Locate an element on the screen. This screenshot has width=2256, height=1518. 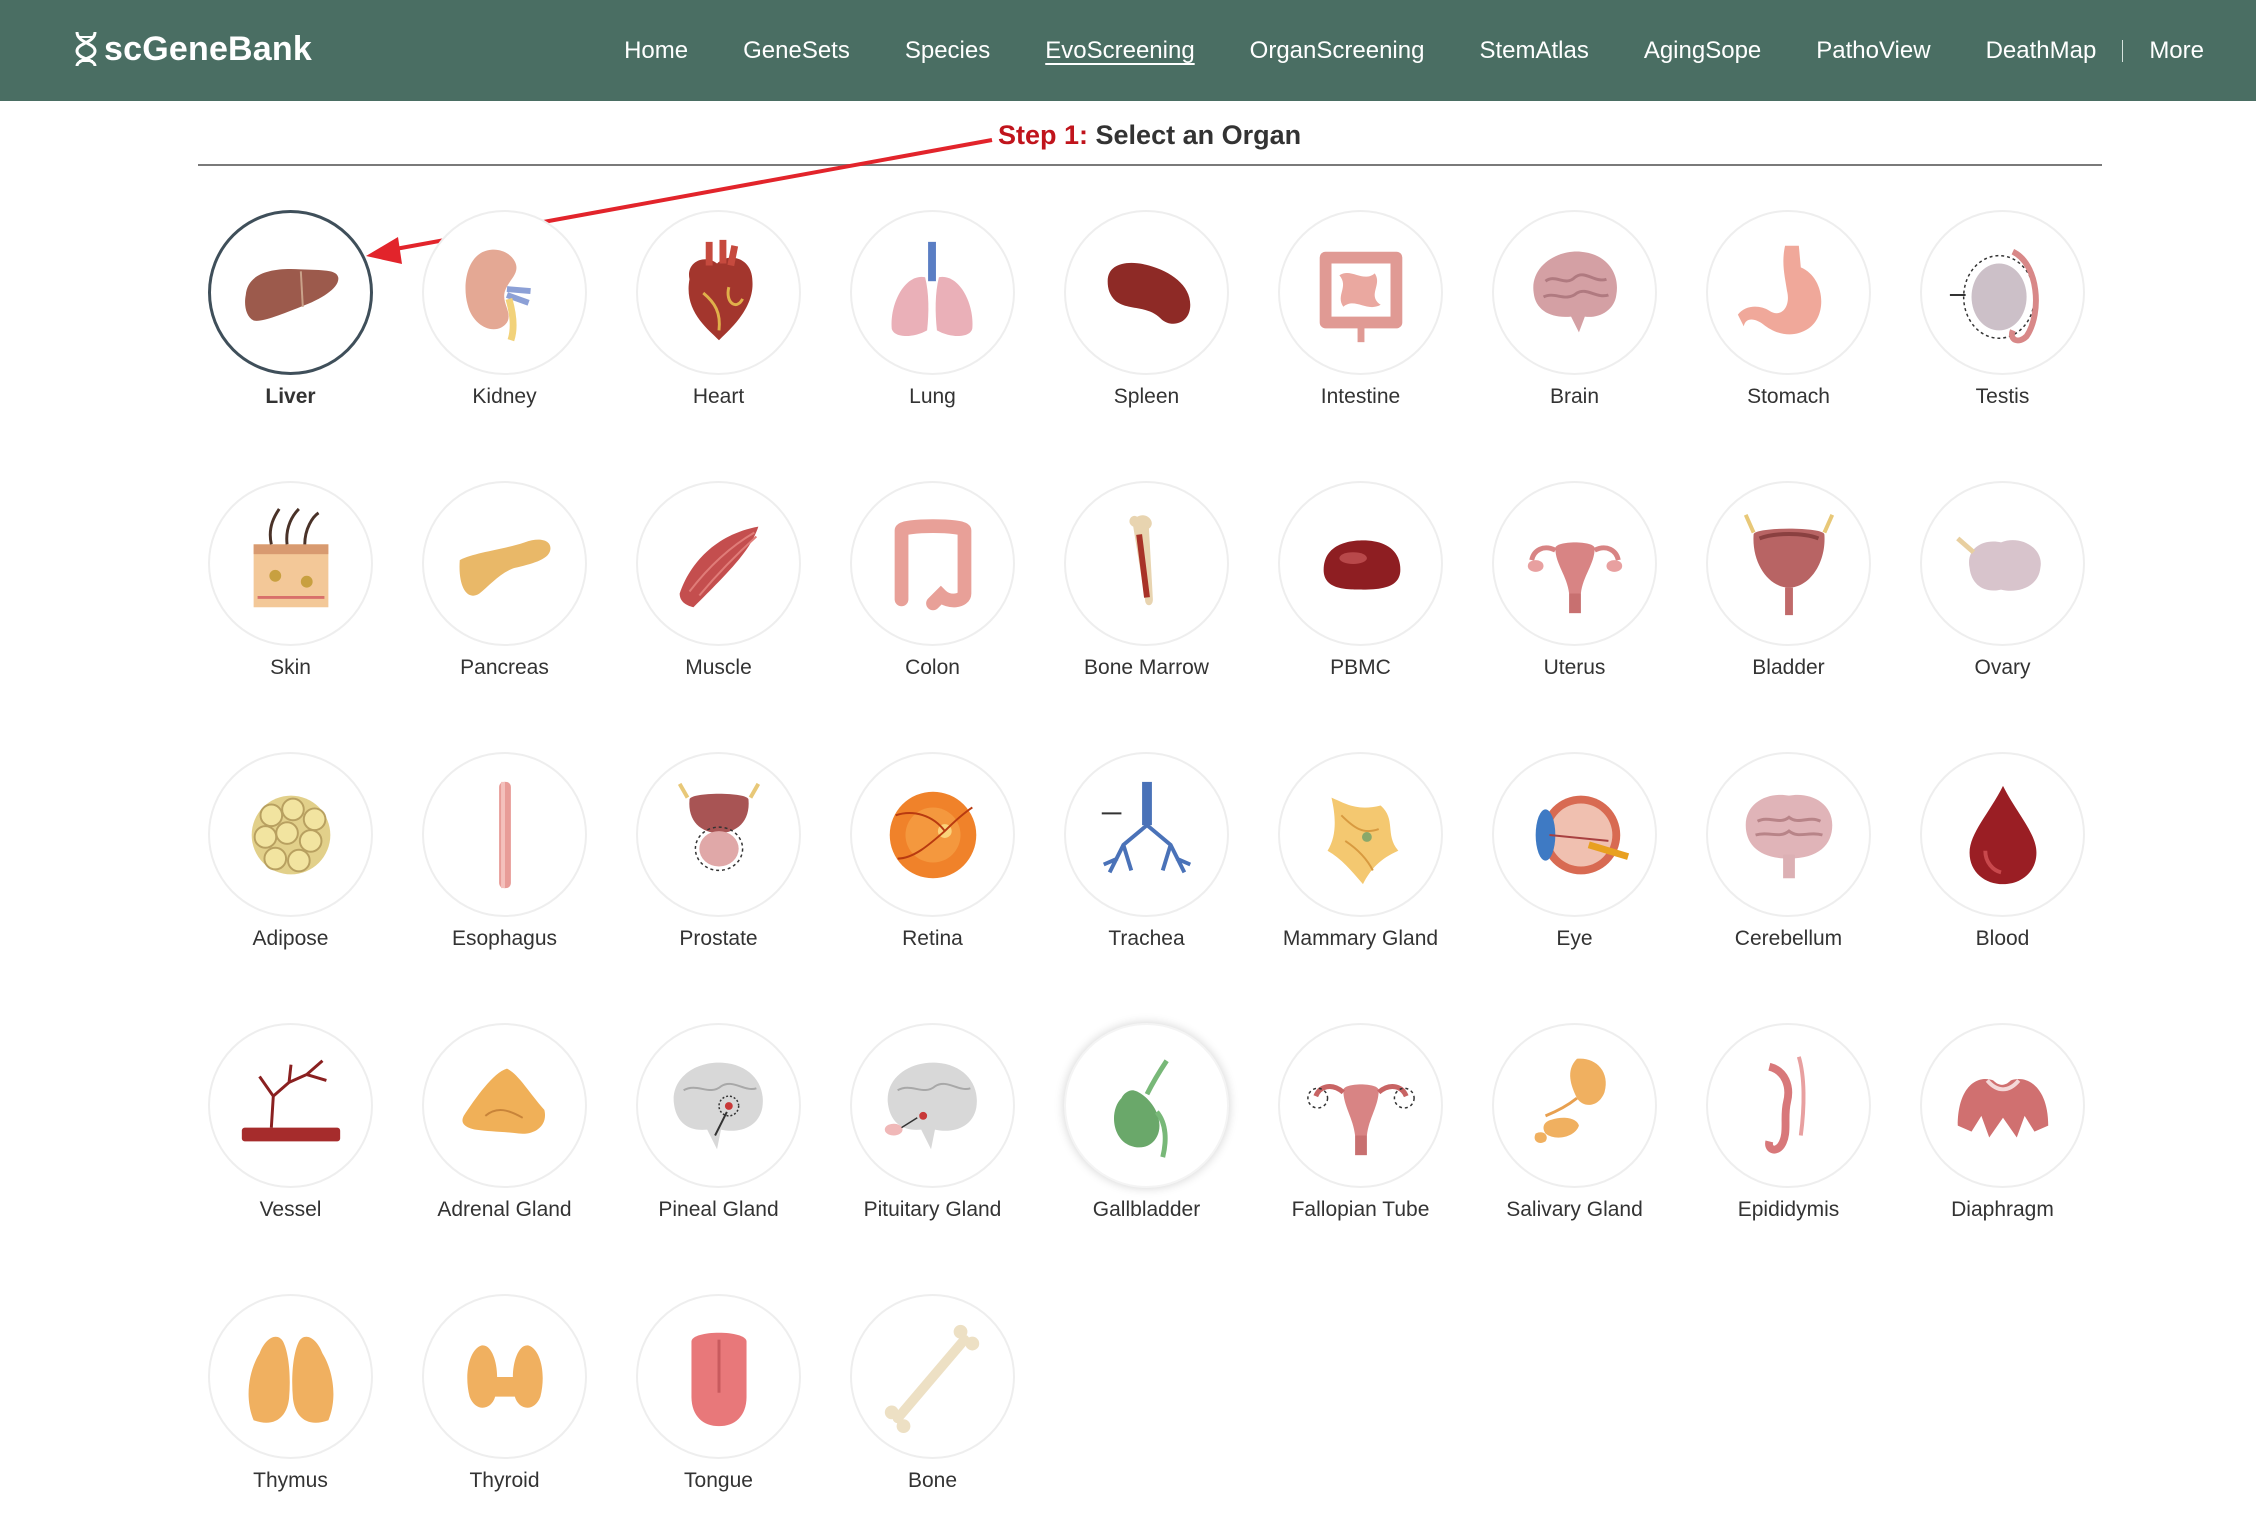
organ-card-brain: Brain is located at coordinates (1574, 309).